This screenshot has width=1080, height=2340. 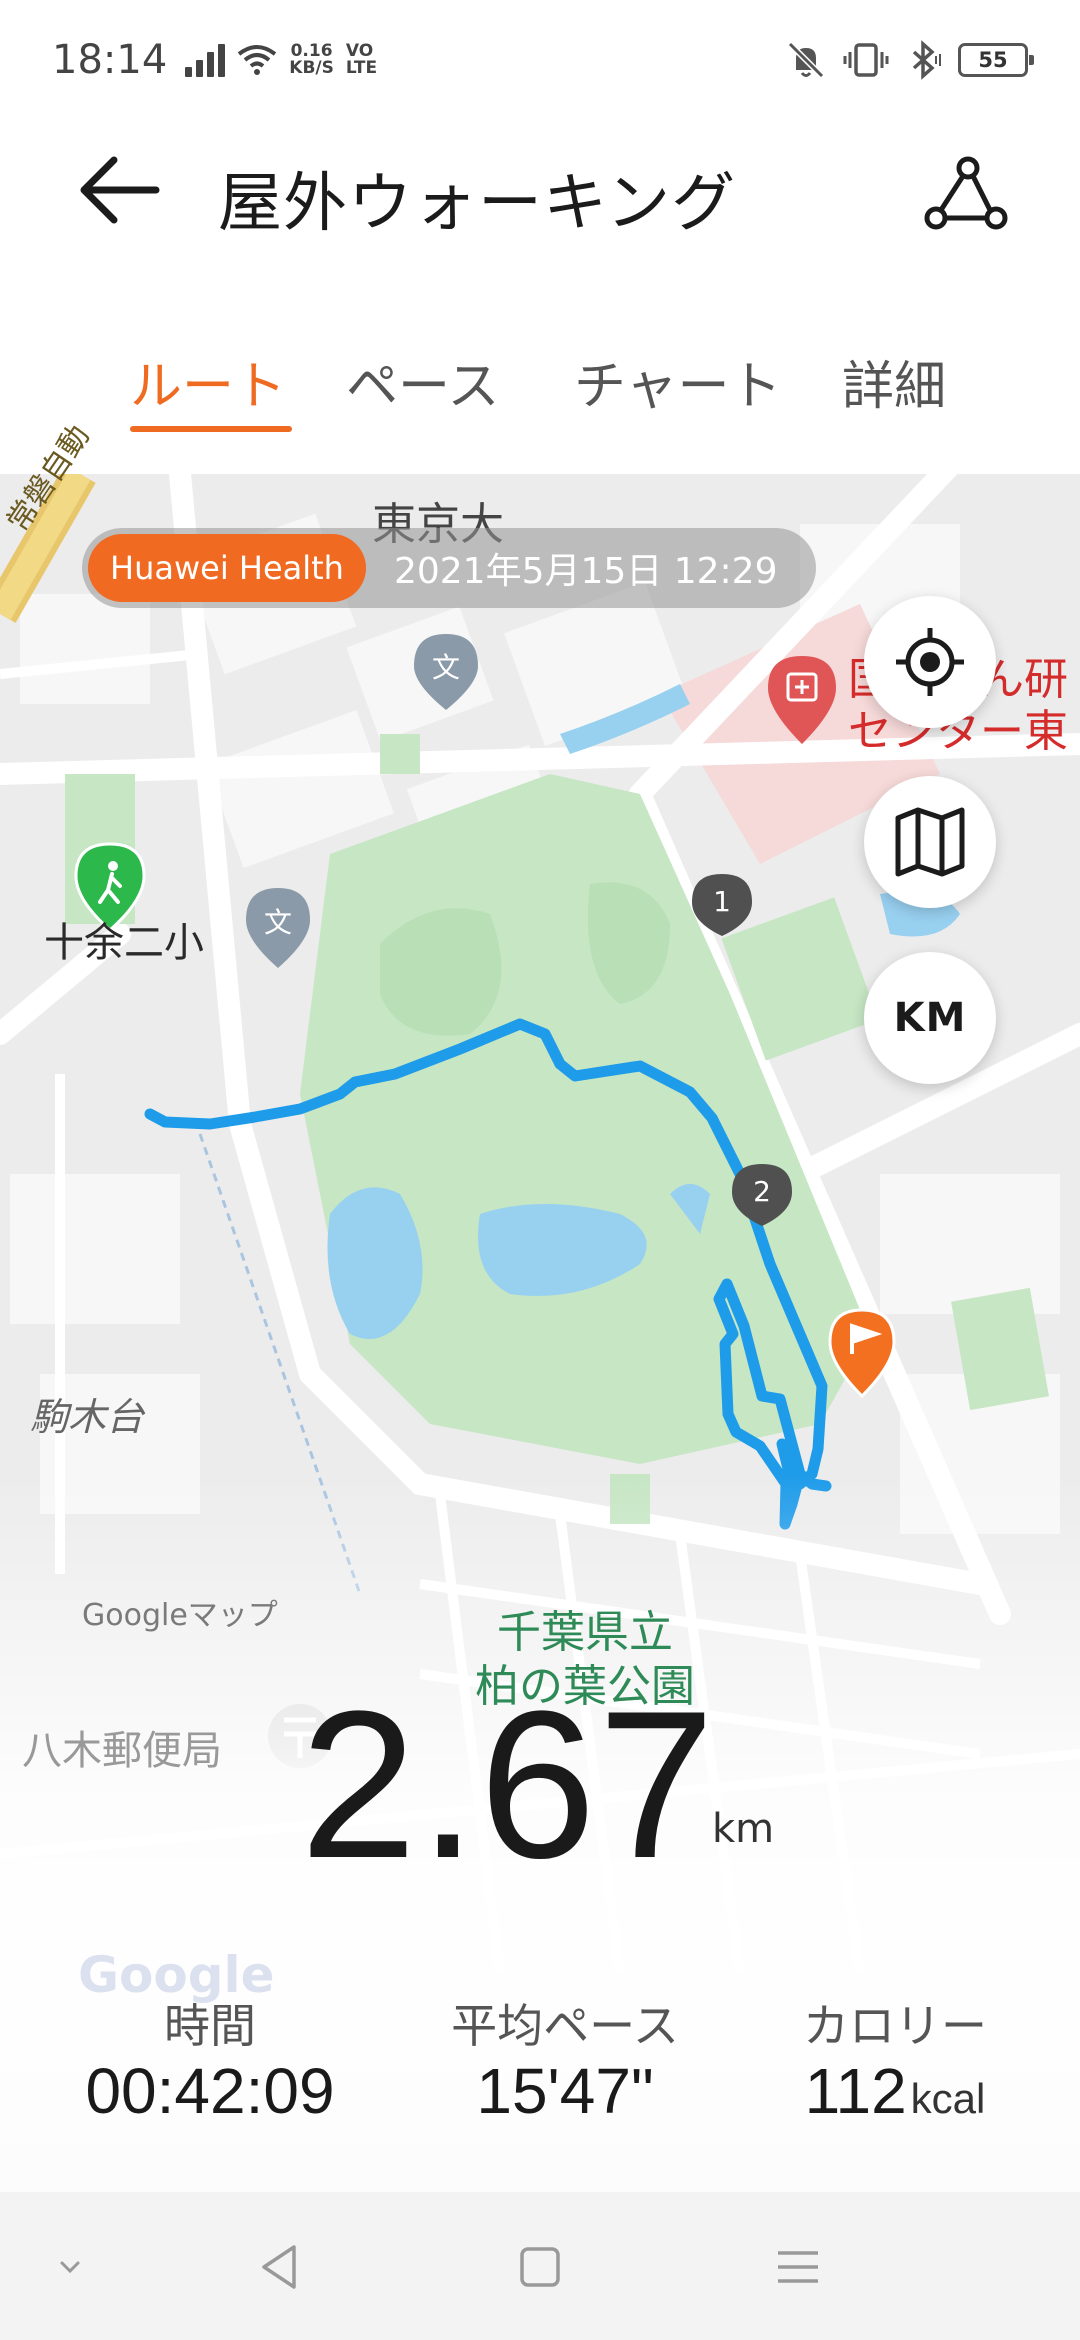 What do you see at coordinates (565, 2026) in the screenshot?
I see `avg-pace-label: 平均ペース` at bounding box center [565, 2026].